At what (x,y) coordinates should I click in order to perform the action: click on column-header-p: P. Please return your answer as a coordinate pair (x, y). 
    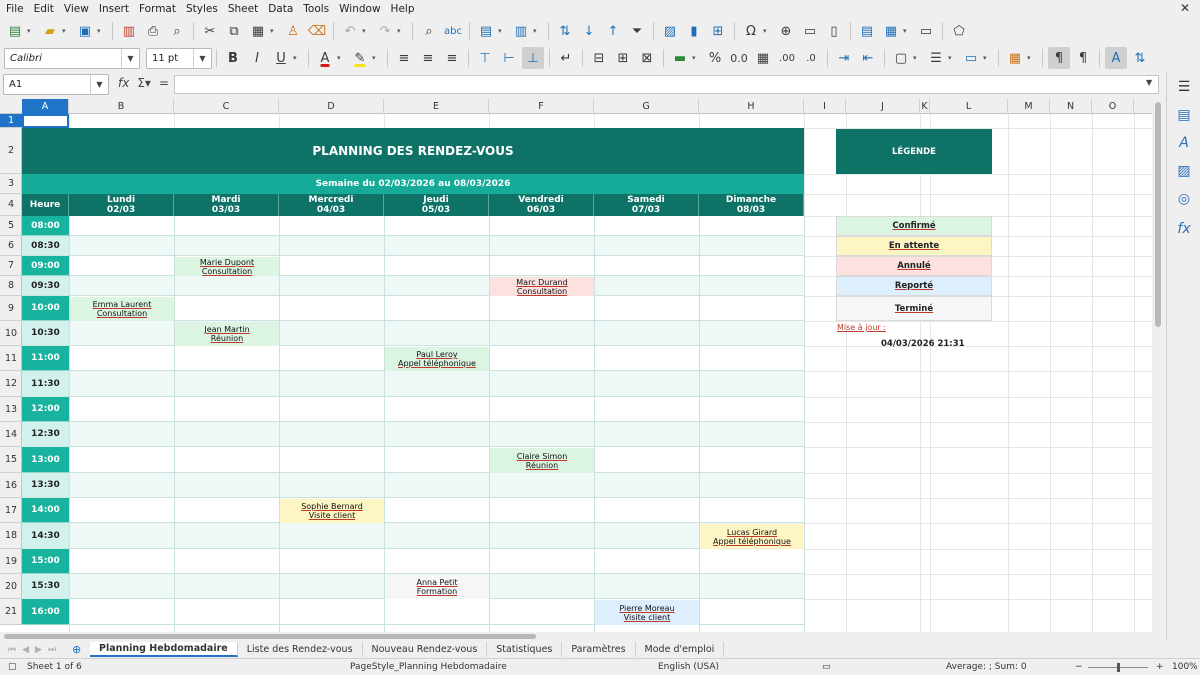
    Looking at the image, I should click on (1143, 106).